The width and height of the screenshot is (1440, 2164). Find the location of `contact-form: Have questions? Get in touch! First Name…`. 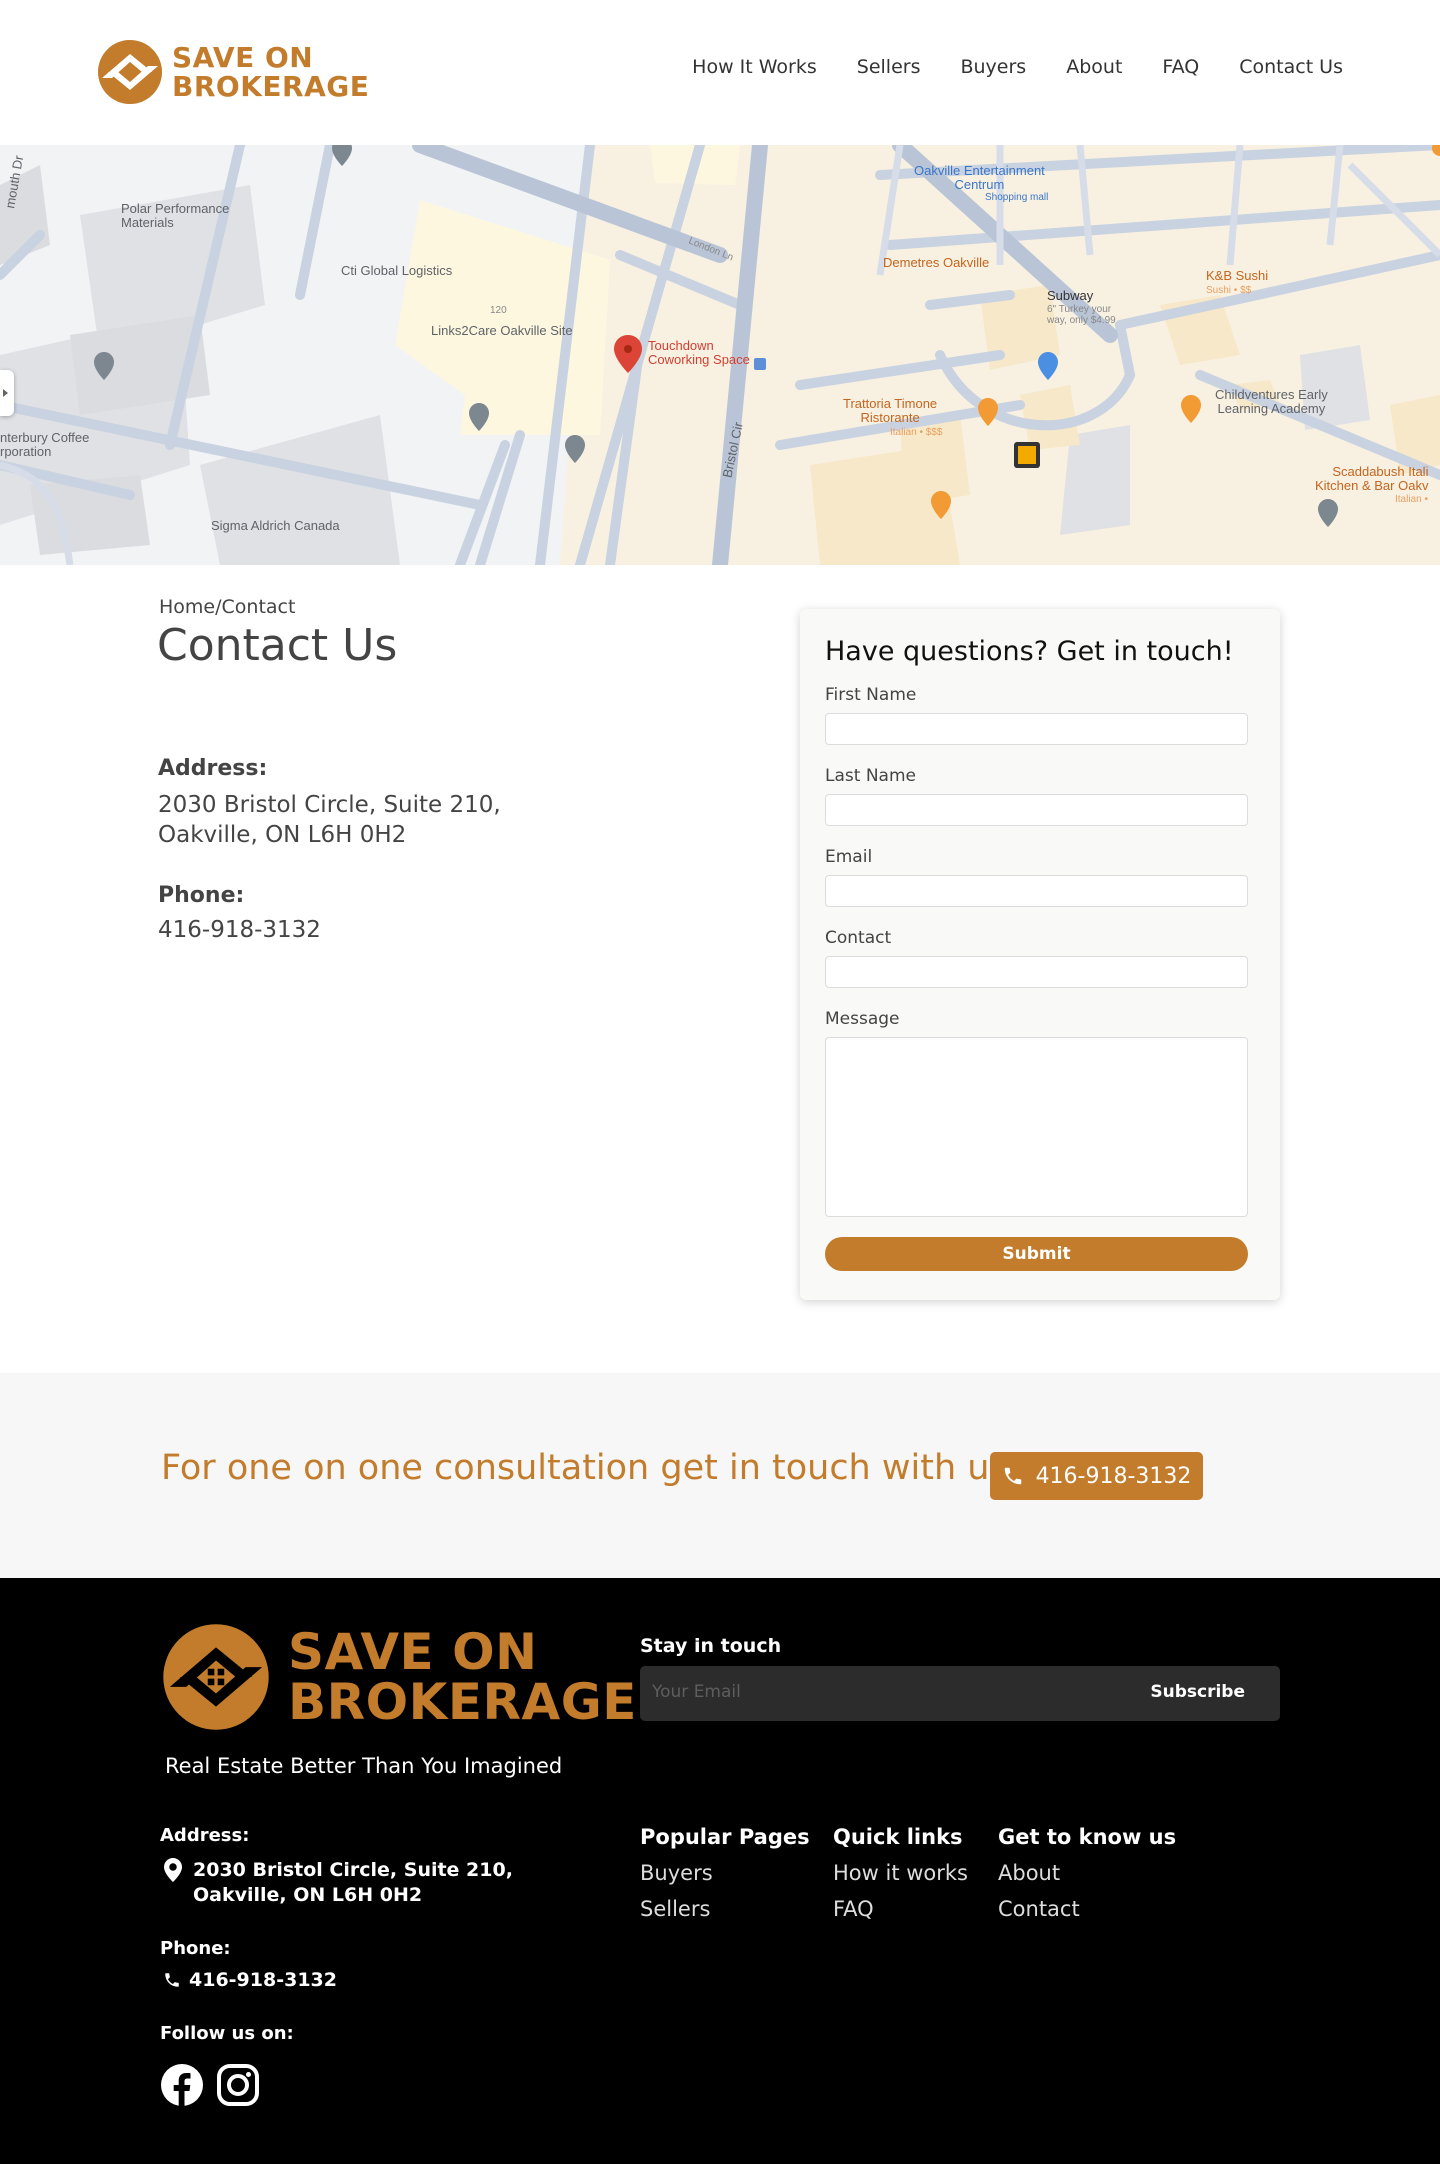

contact-form: Have questions? Get in touch! First Name… is located at coordinates (1040, 954).